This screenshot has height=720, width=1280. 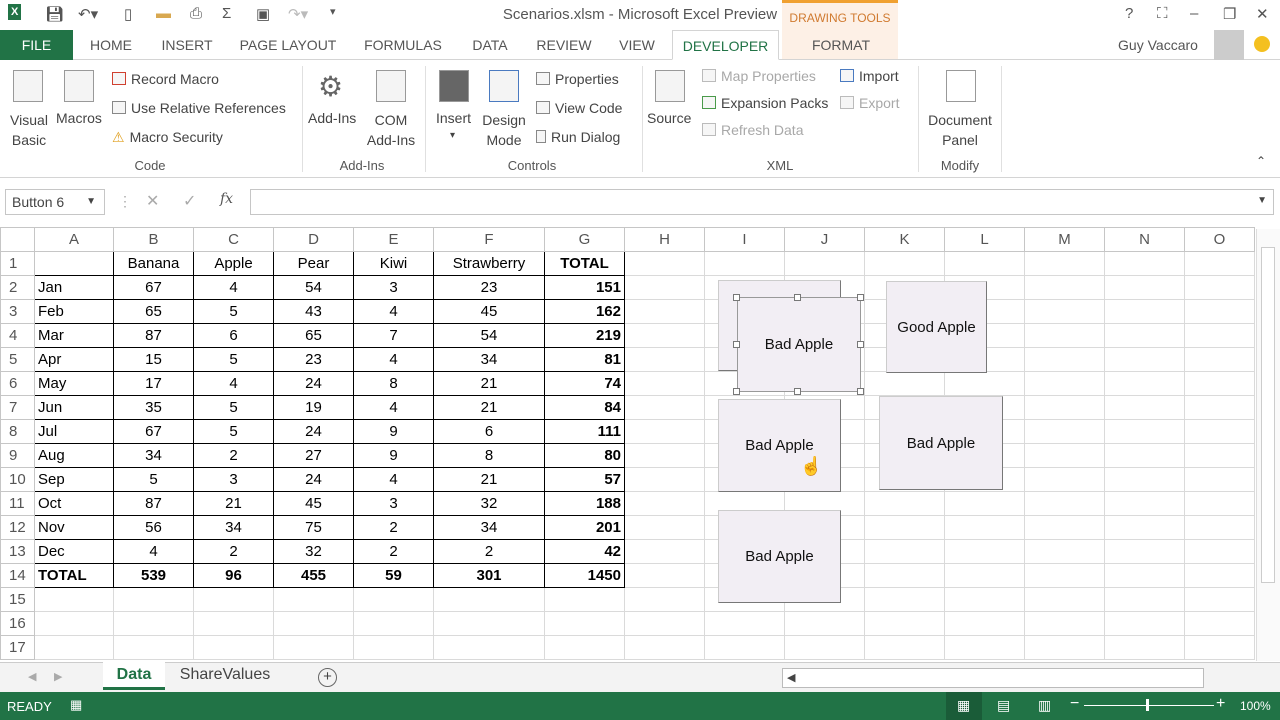 I want to click on column-header-g: G, so click(x=584, y=239).